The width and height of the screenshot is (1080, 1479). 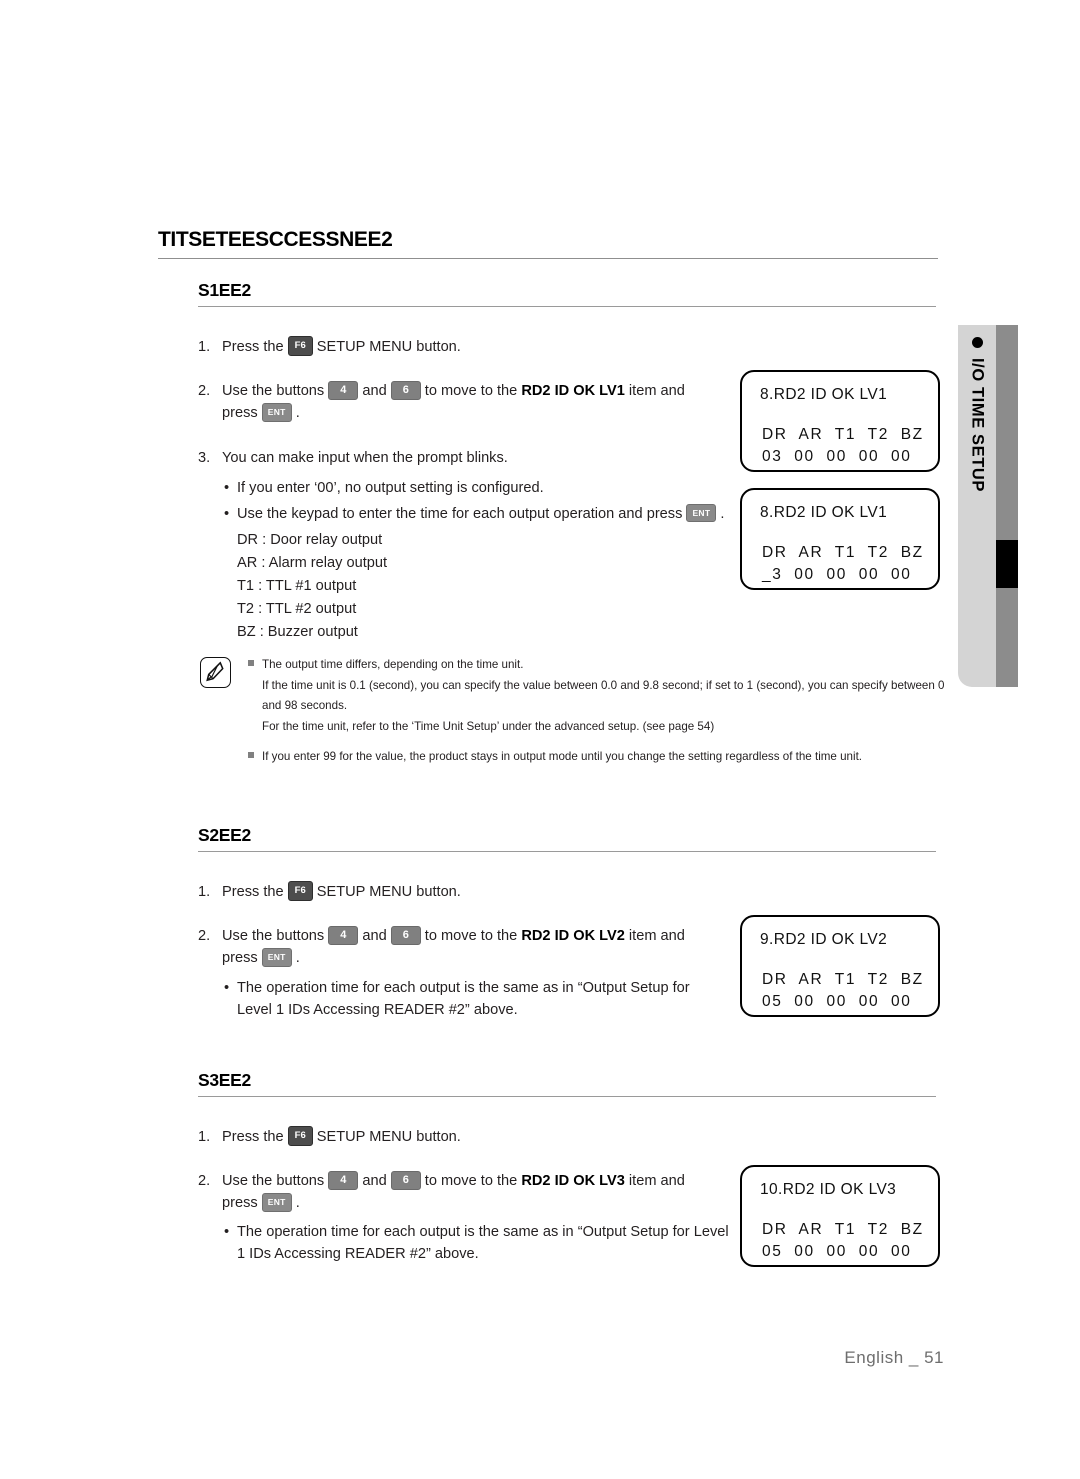 I want to click on section3-step-1: 1. Press the F6 SETUP MENU button., so click(x=458, y=1137).